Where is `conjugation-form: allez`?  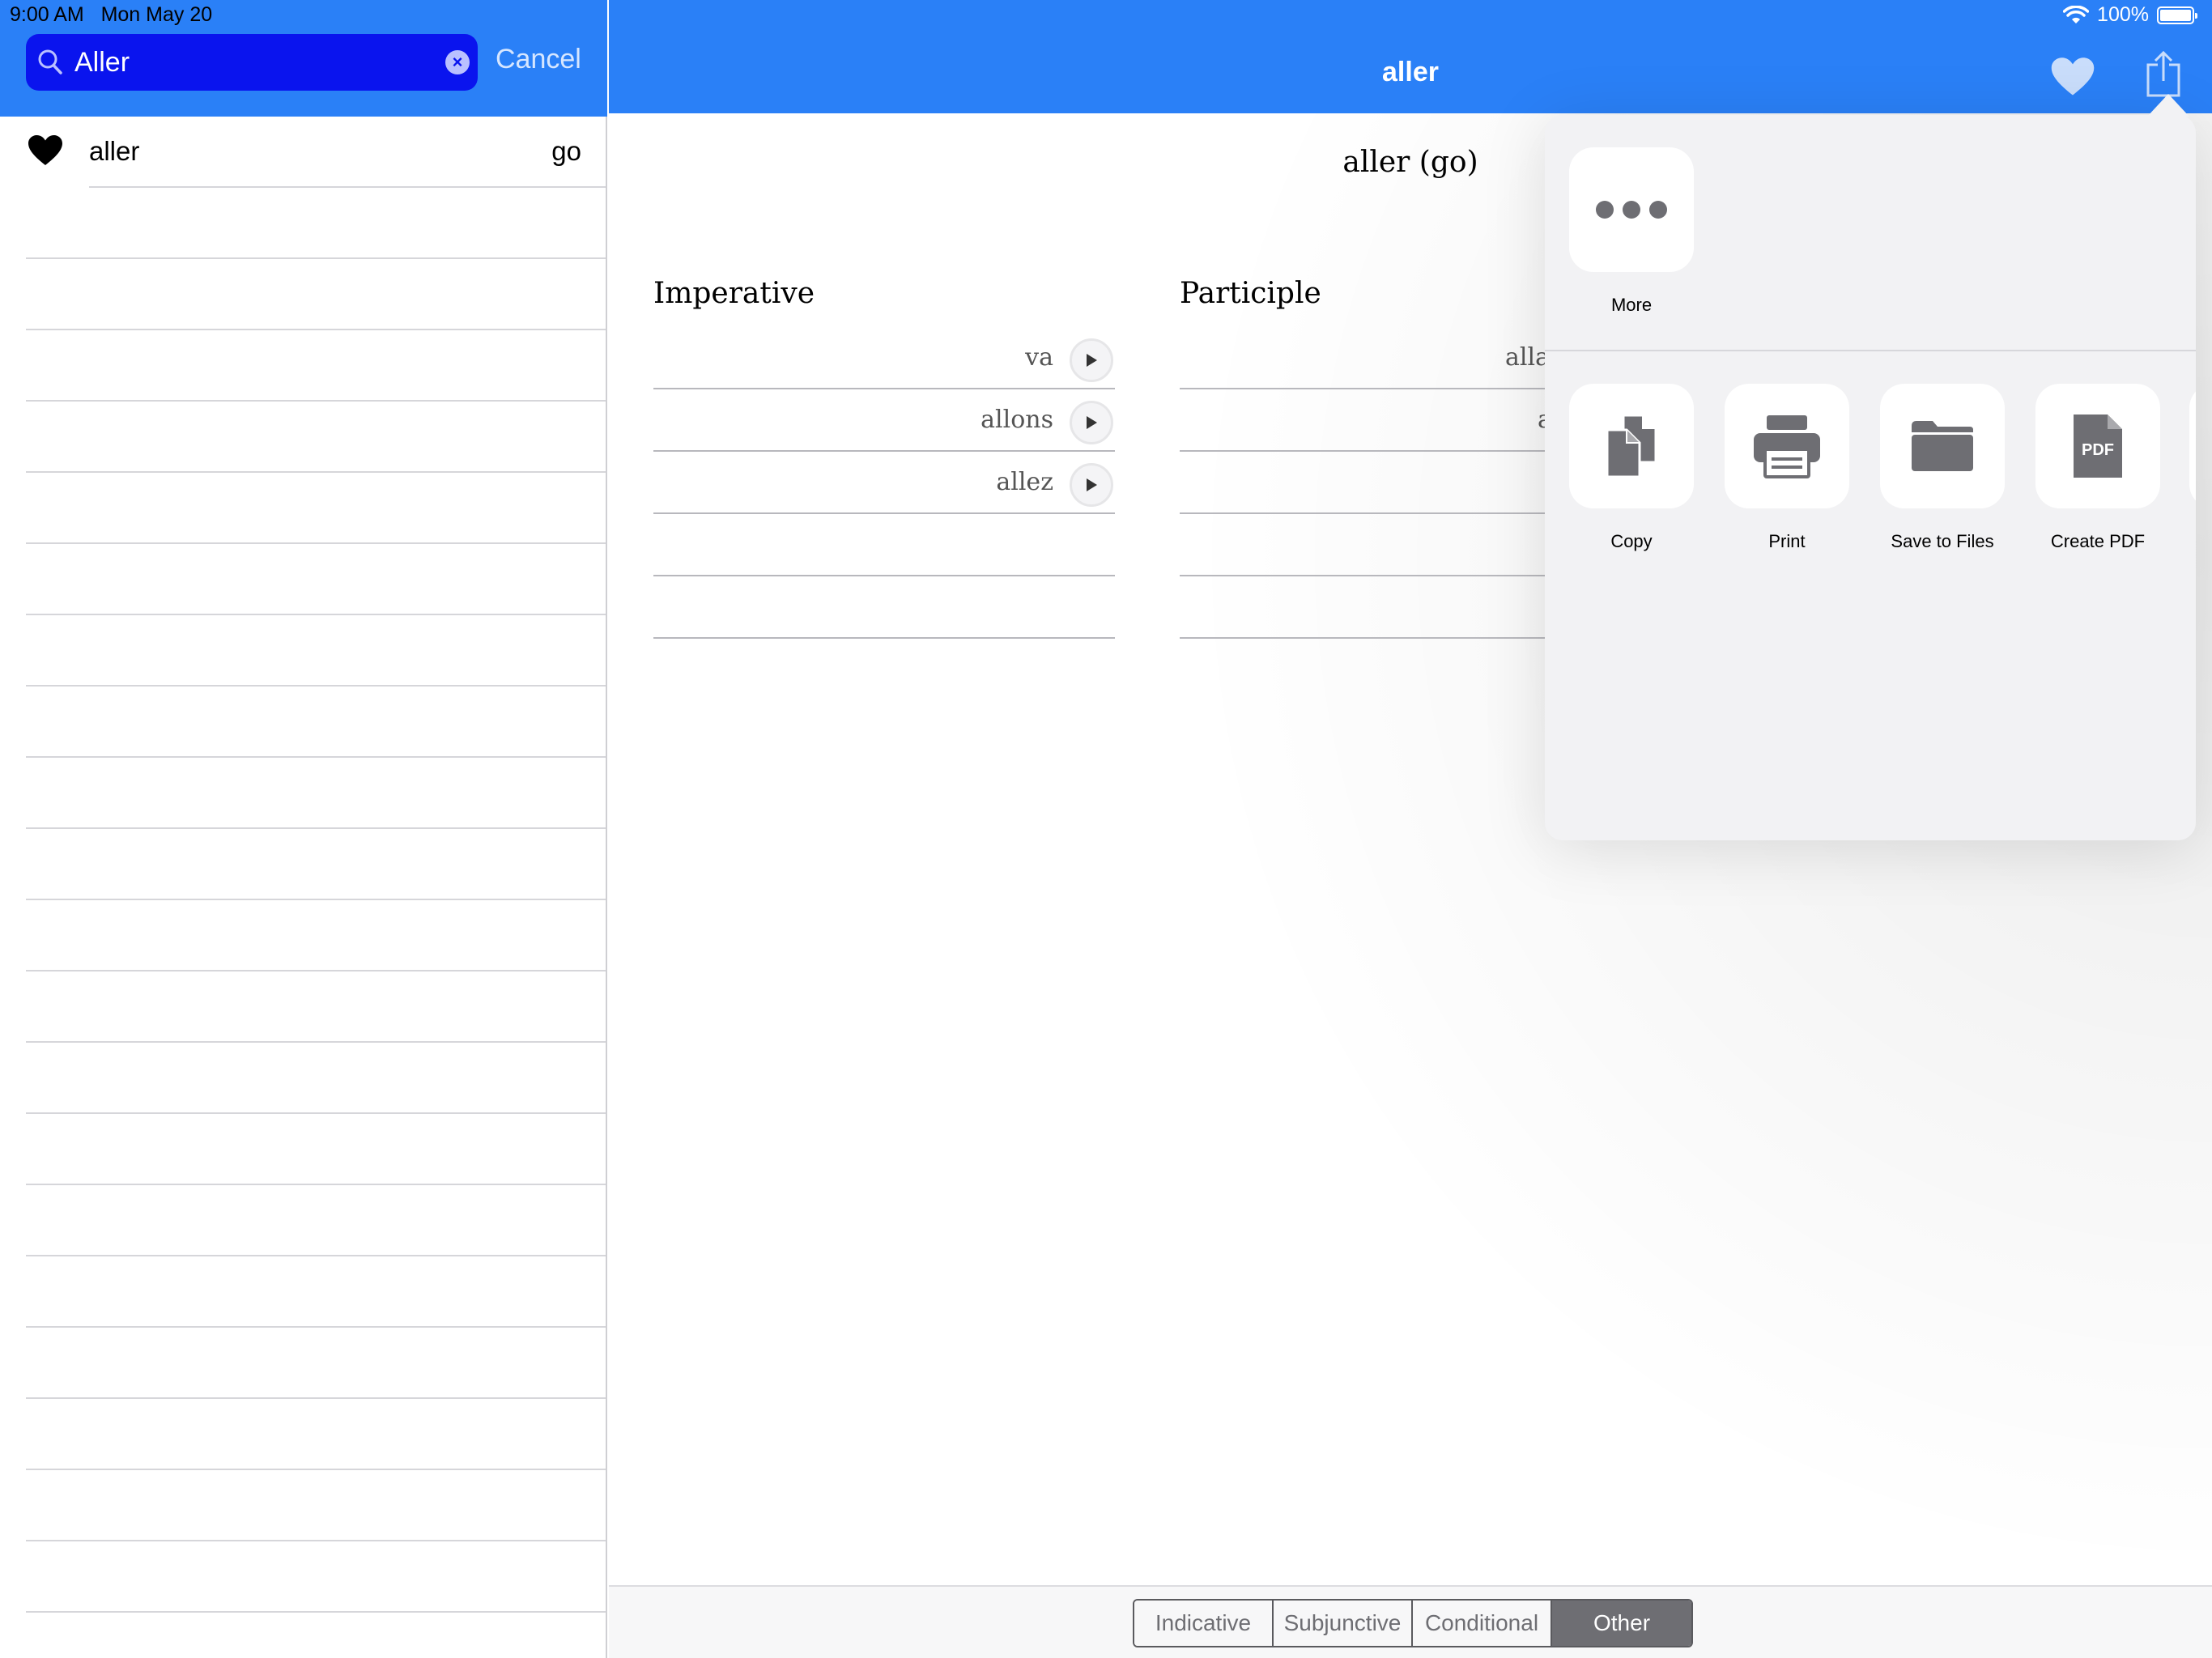 conjugation-form: allez is located at coordinates (1025, 482).